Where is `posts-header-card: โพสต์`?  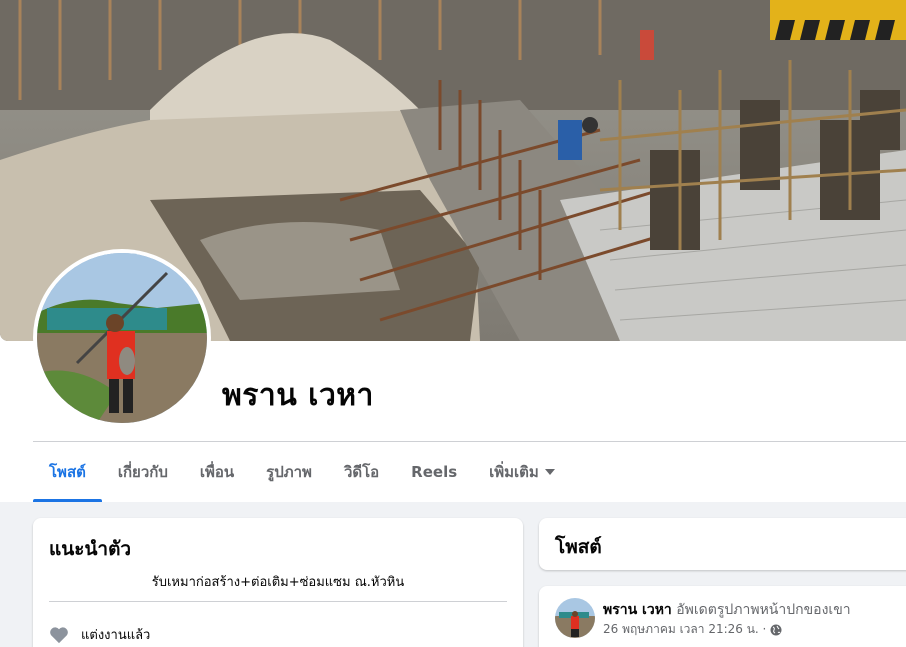
posts-header-card: โพสต์ is located at coordinates (722, 544).